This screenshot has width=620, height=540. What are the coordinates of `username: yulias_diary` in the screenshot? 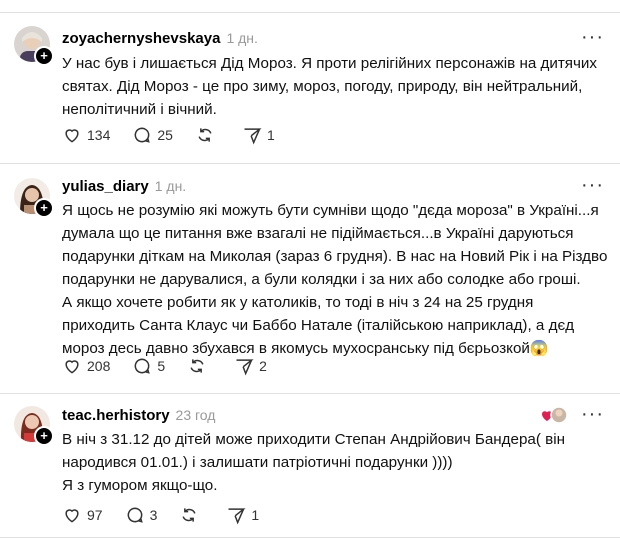 It's located at (105, 186).